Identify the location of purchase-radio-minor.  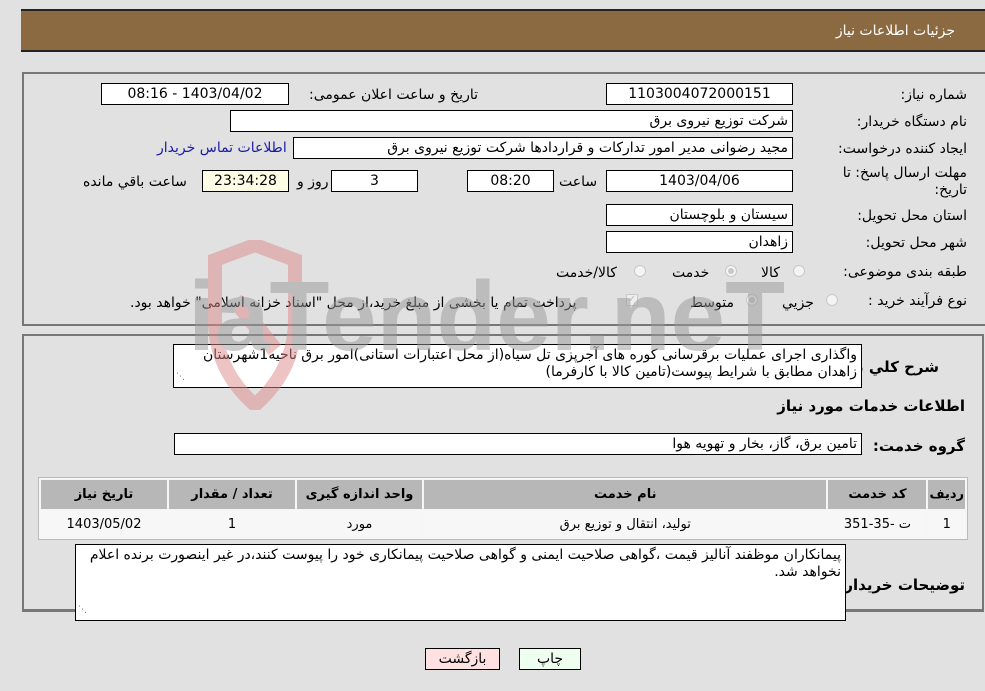
(832, 300).